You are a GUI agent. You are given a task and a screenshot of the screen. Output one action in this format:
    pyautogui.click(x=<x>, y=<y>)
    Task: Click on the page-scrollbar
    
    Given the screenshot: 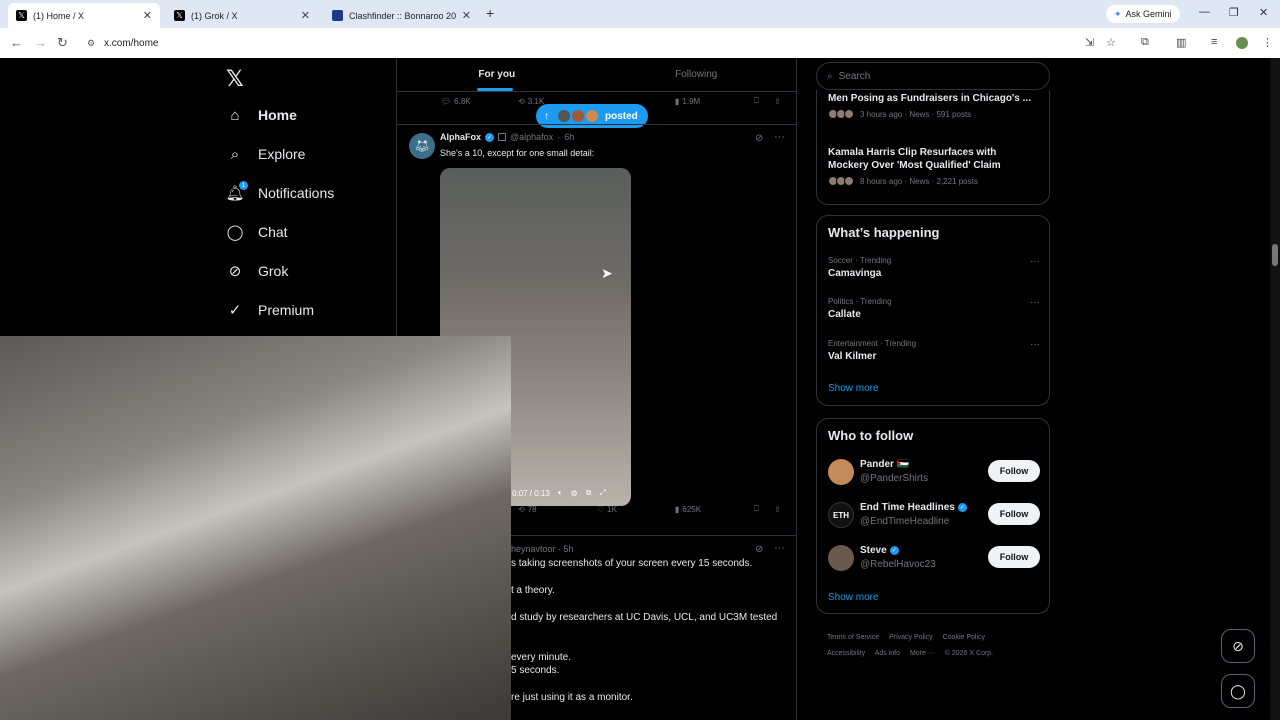 What is the action you would take?
    pyautogui.click(x=1275, y=389)
    